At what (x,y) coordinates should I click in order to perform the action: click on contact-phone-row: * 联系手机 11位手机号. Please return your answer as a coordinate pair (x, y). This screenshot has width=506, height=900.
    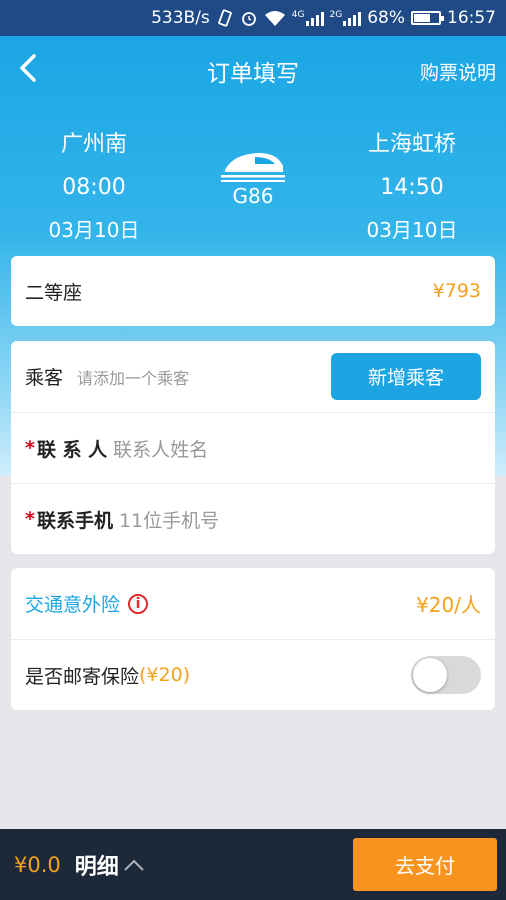
    Looking at the image, I should click on (253, 518).